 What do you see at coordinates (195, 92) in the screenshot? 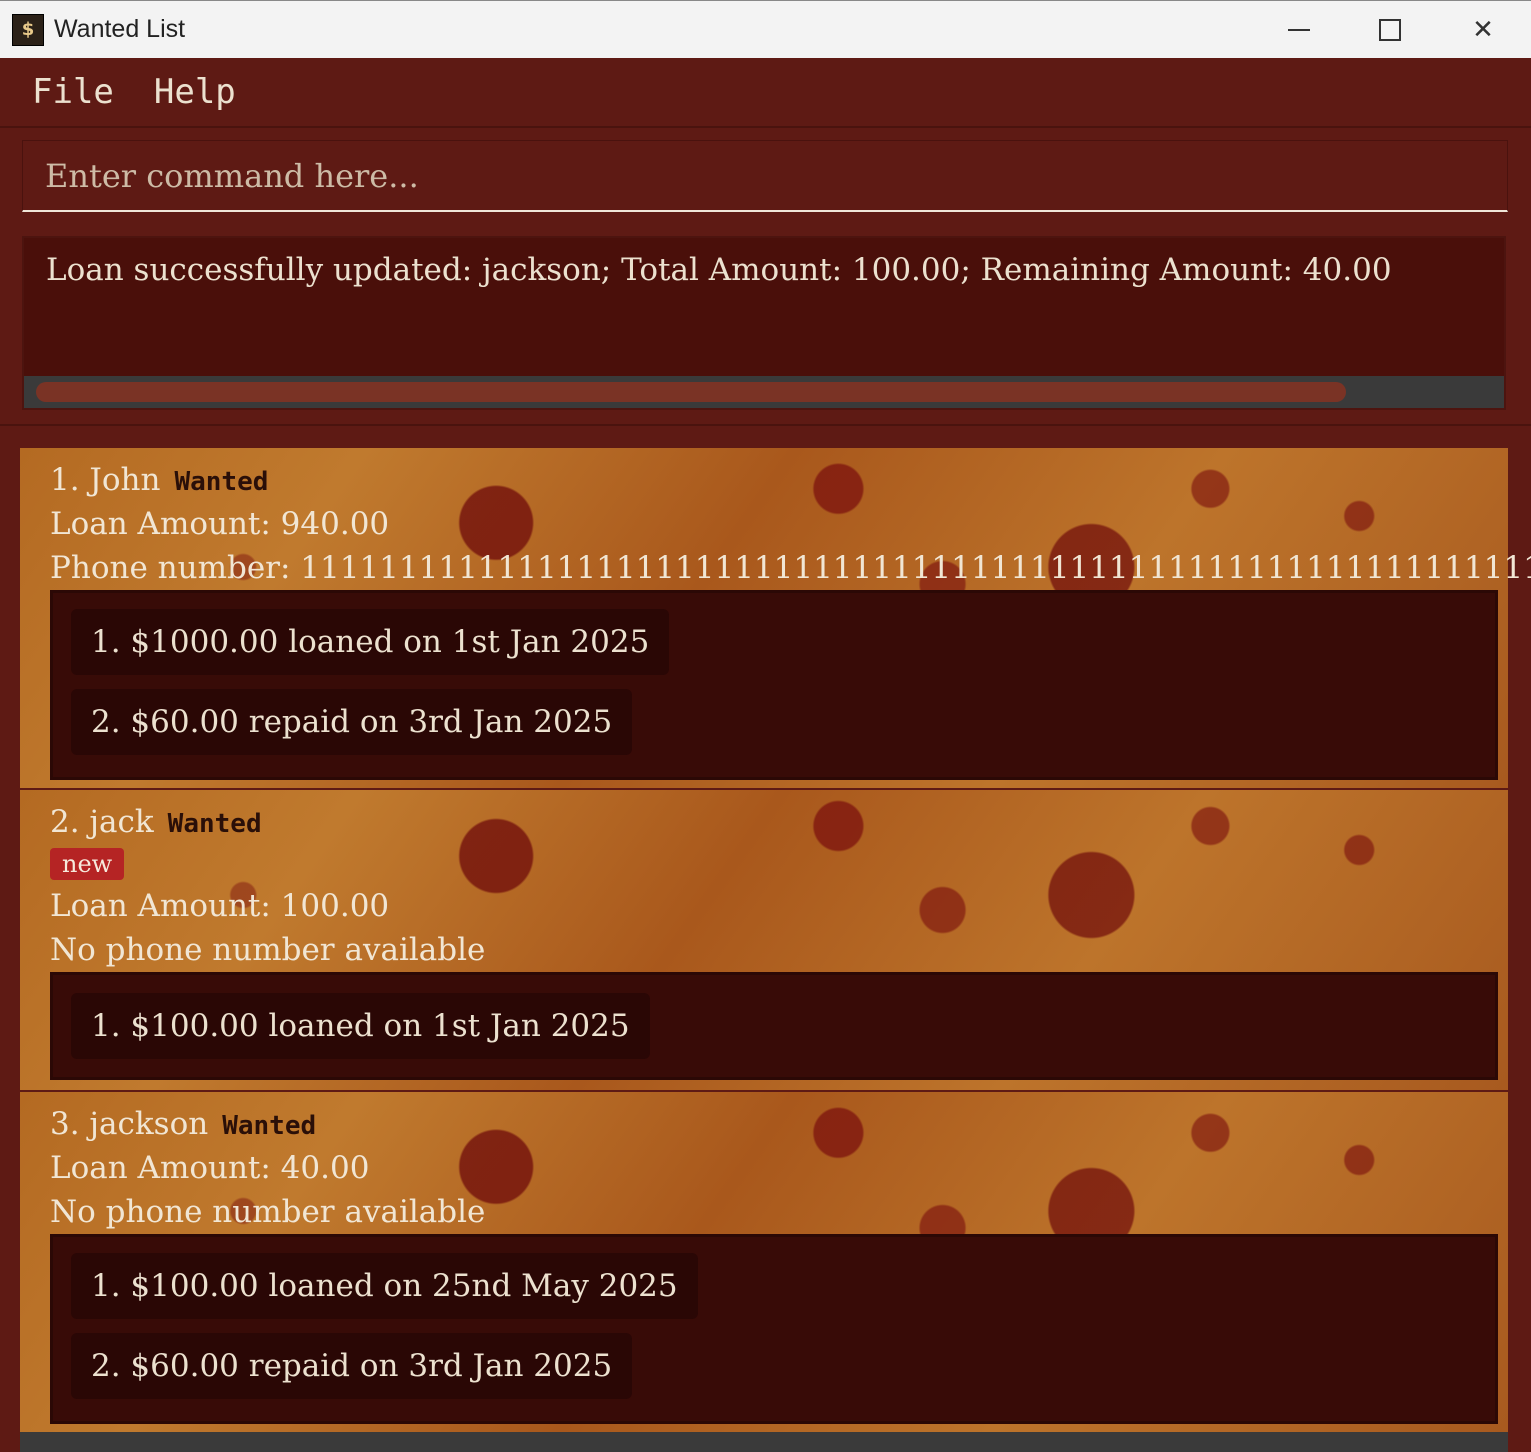
I see `menu-help: Help` at bounding box center [195, 92].